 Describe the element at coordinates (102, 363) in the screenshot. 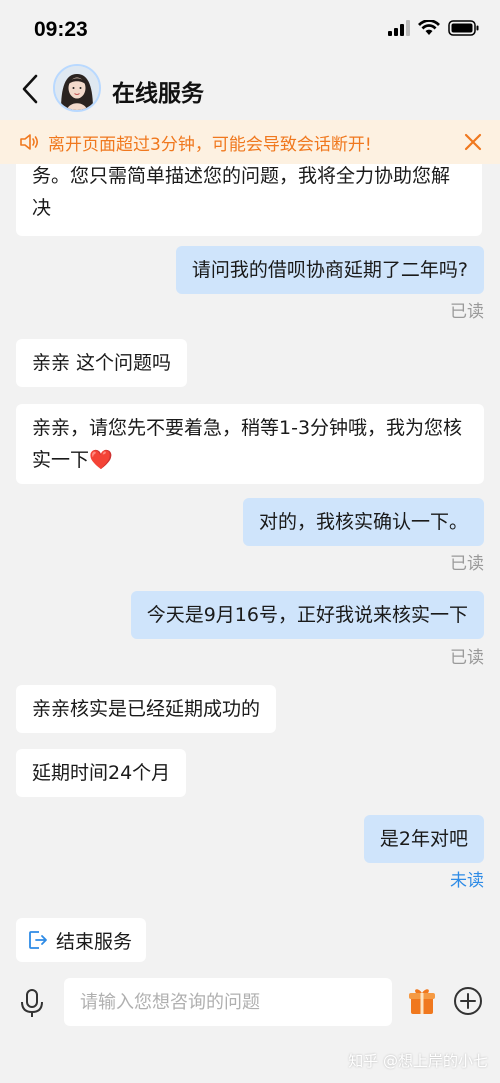

I see `agent-message: 亲亲 这个问题吗` at that location.